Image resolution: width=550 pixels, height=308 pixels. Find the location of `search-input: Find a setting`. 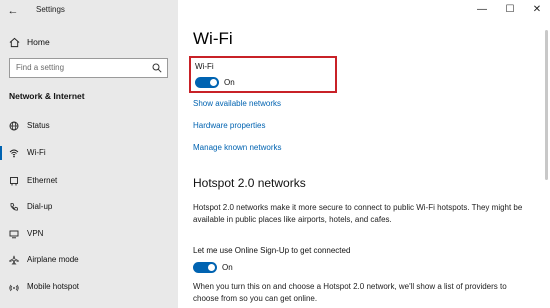

search-input: Find a setting is located at coordinates (88, 68).